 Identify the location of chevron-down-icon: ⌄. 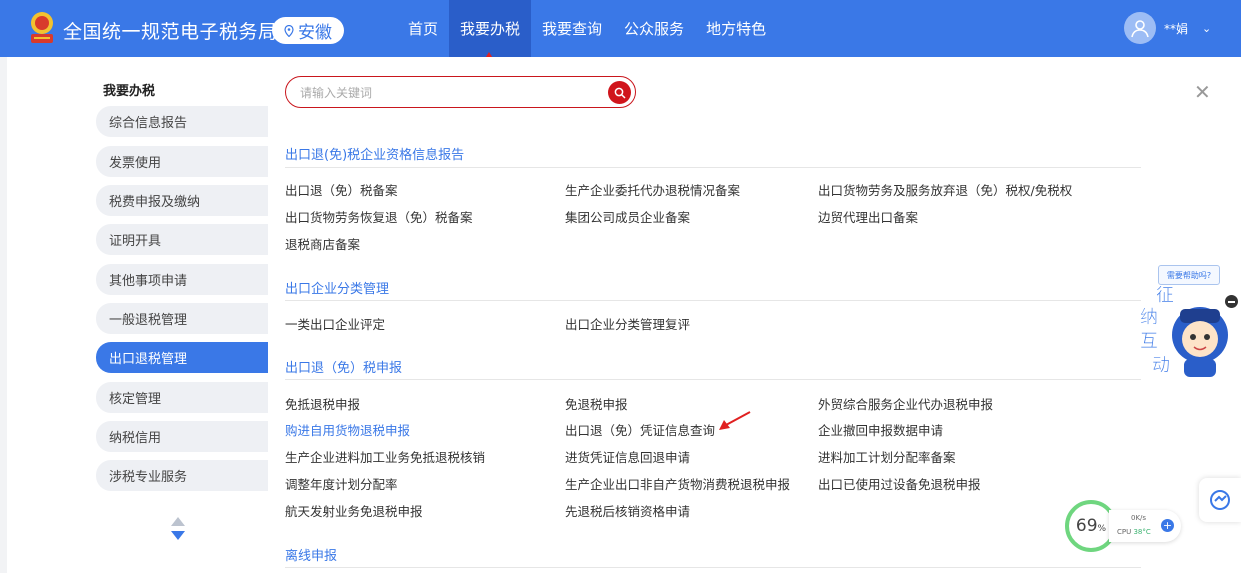
(1206, 28).